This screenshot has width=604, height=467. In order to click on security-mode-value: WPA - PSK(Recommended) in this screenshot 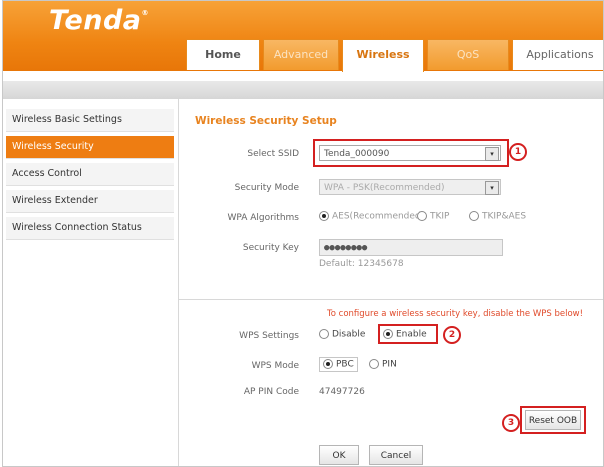, I will do `click(384, 188)`.